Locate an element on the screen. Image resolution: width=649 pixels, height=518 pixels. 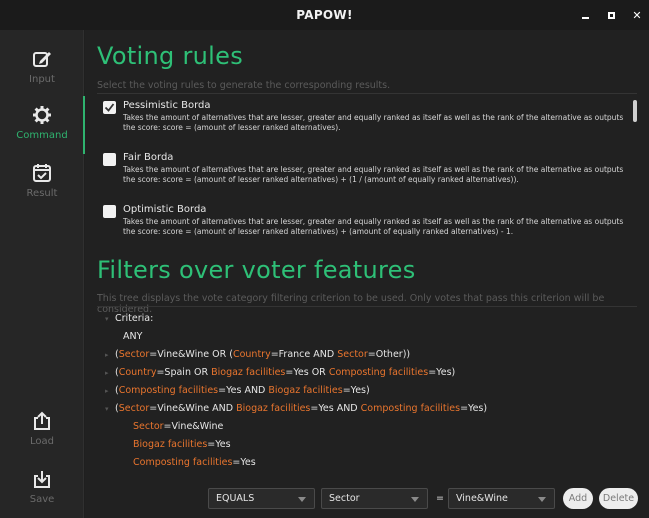
feature-name: Country is located at coordinates (251, 354).